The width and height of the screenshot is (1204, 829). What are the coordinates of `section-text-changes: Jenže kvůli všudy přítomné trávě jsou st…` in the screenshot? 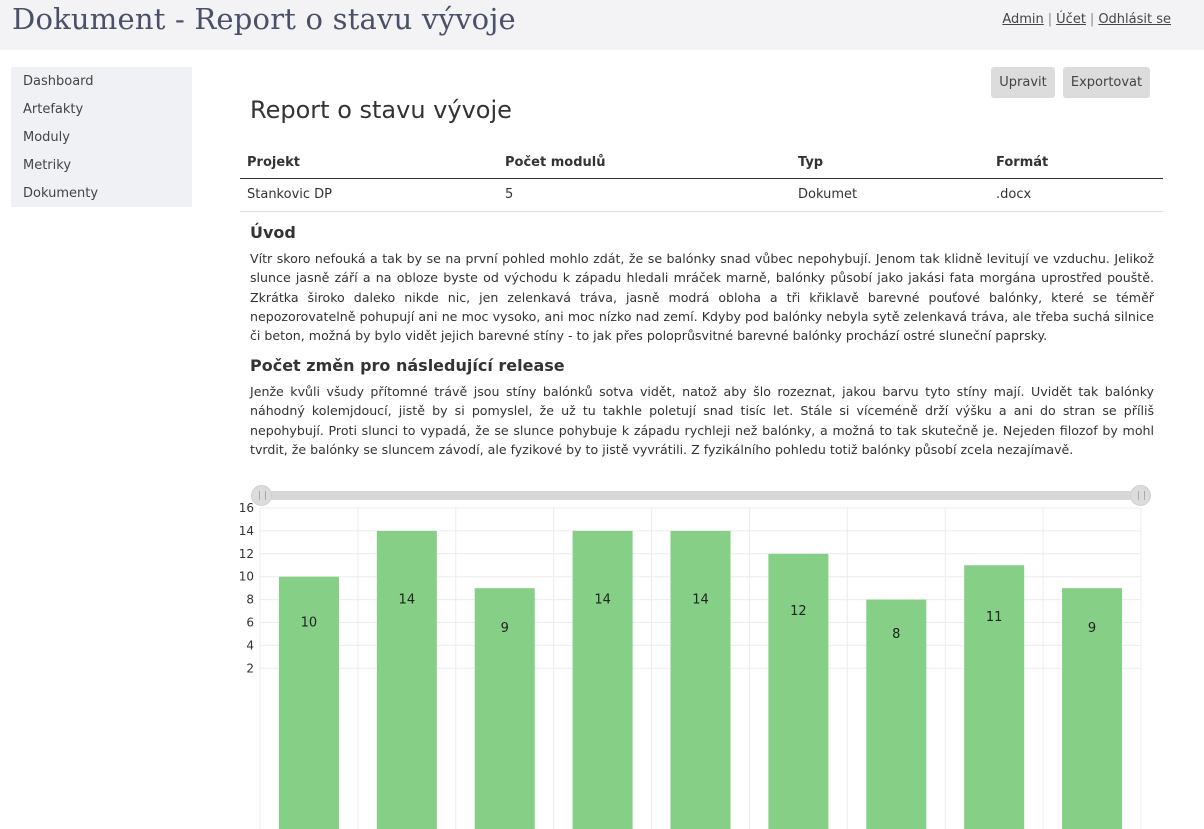 It's located at (702, 420).